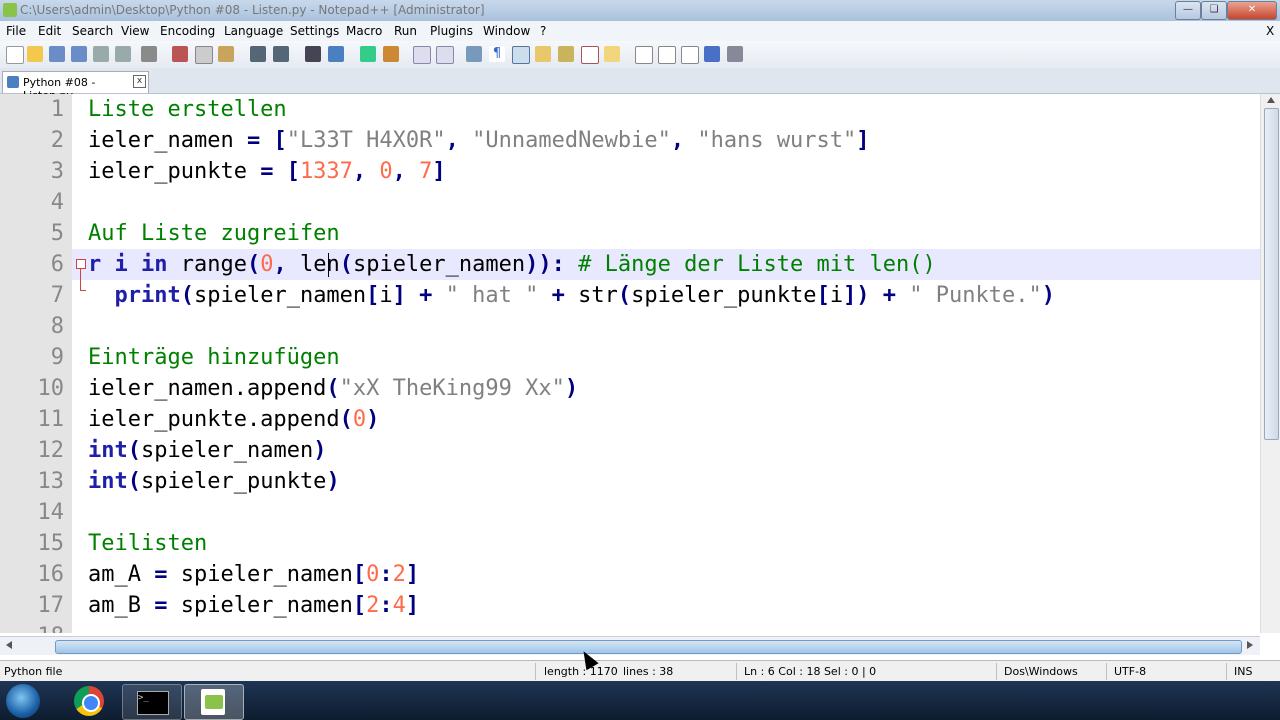  What do you see at coordinates (57, 295) in the screenshot?
I see `line-number: 7` at bounding box center [57, 295].